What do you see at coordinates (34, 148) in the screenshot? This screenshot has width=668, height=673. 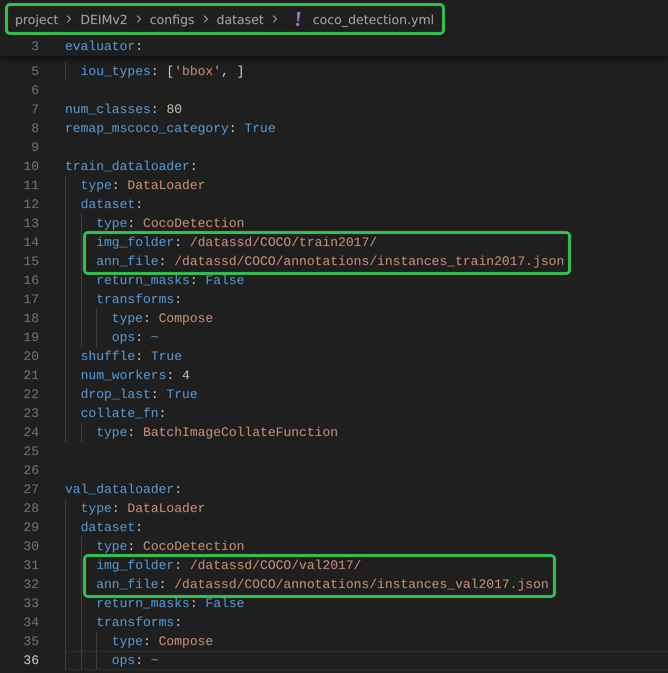 I see `line-number: 9` at bounding box center [34, 148].